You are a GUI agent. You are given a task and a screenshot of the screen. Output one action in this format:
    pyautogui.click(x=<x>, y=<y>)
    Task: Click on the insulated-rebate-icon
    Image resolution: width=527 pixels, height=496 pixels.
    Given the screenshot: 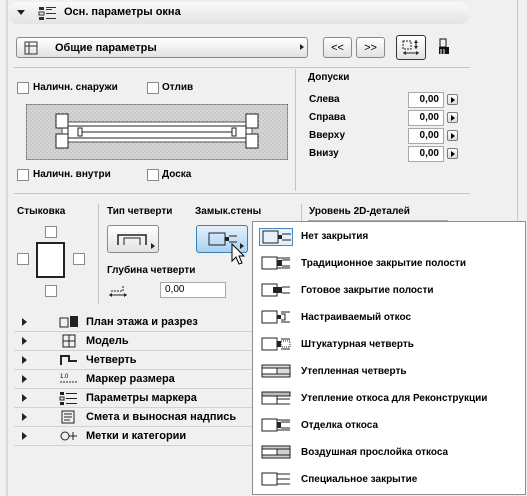 What is the action you would take?
    pyautogui.click(x=276, y=371)
    